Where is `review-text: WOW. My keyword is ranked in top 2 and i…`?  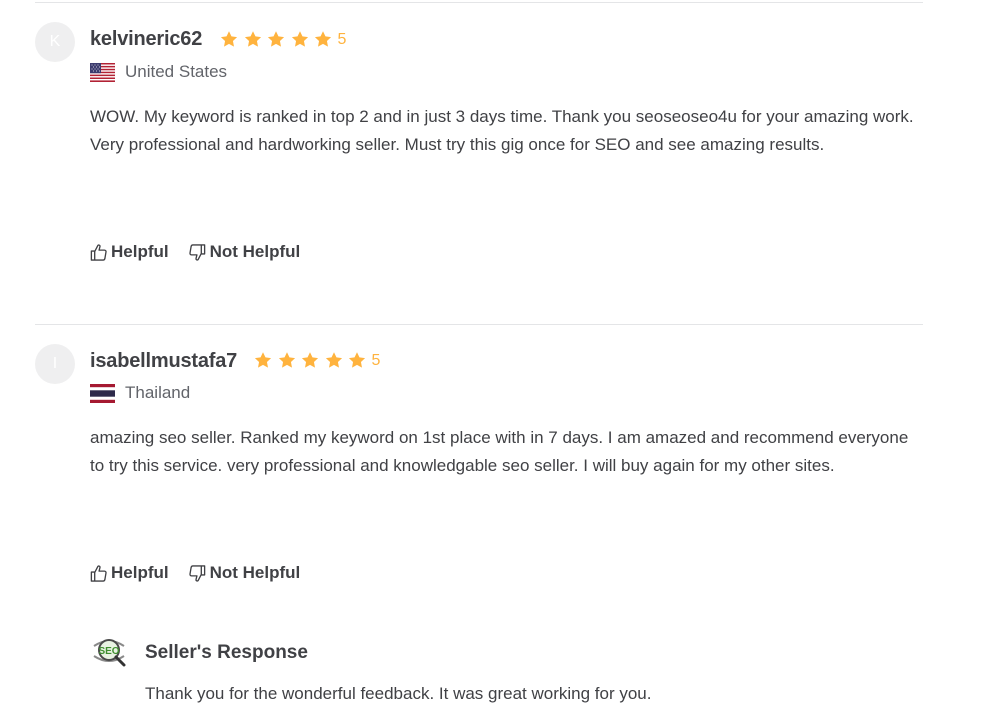 review-text: WOW. My keyword is ranked in top 2 and i… is located at coordinates (502, 130).